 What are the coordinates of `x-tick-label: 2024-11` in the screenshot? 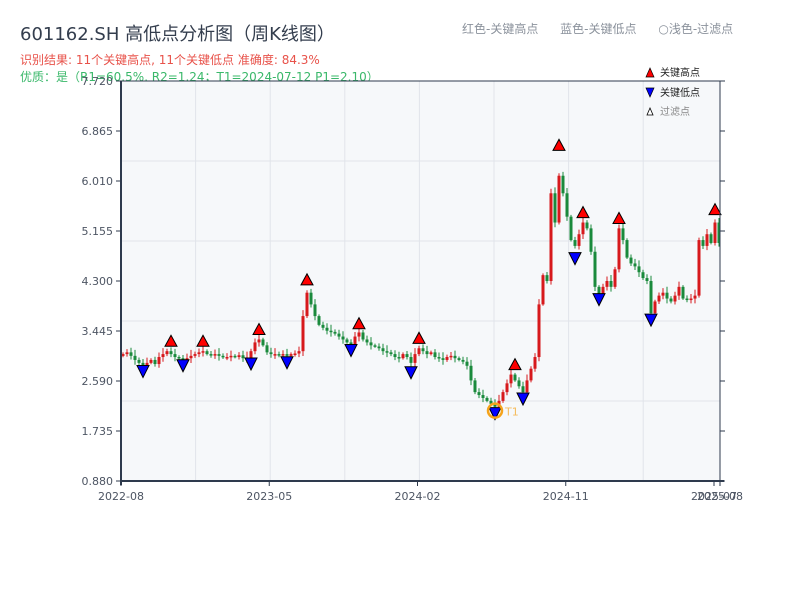 It's located at (566, 496).